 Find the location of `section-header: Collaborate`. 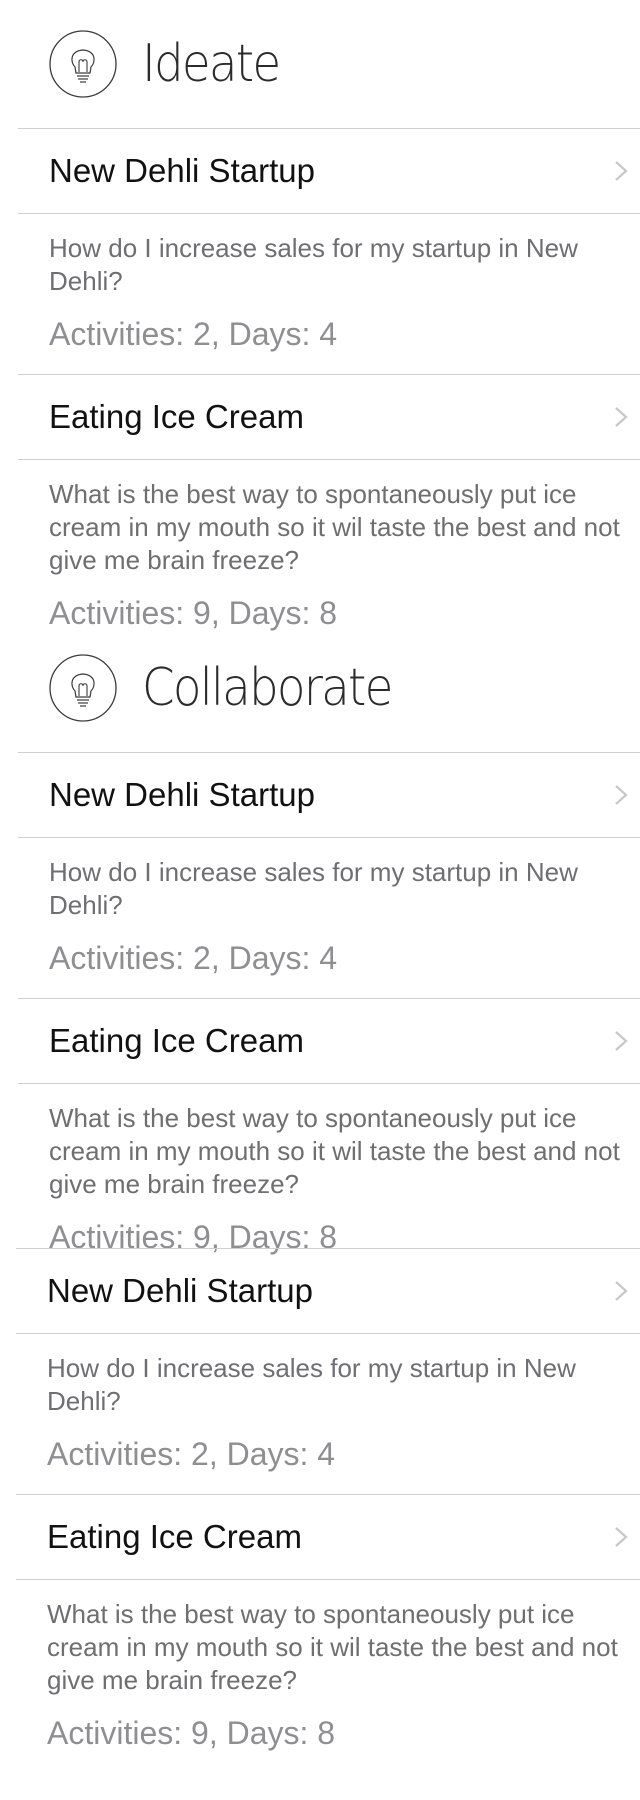

section-header: Collaborate is located at coordinates (320, 688).